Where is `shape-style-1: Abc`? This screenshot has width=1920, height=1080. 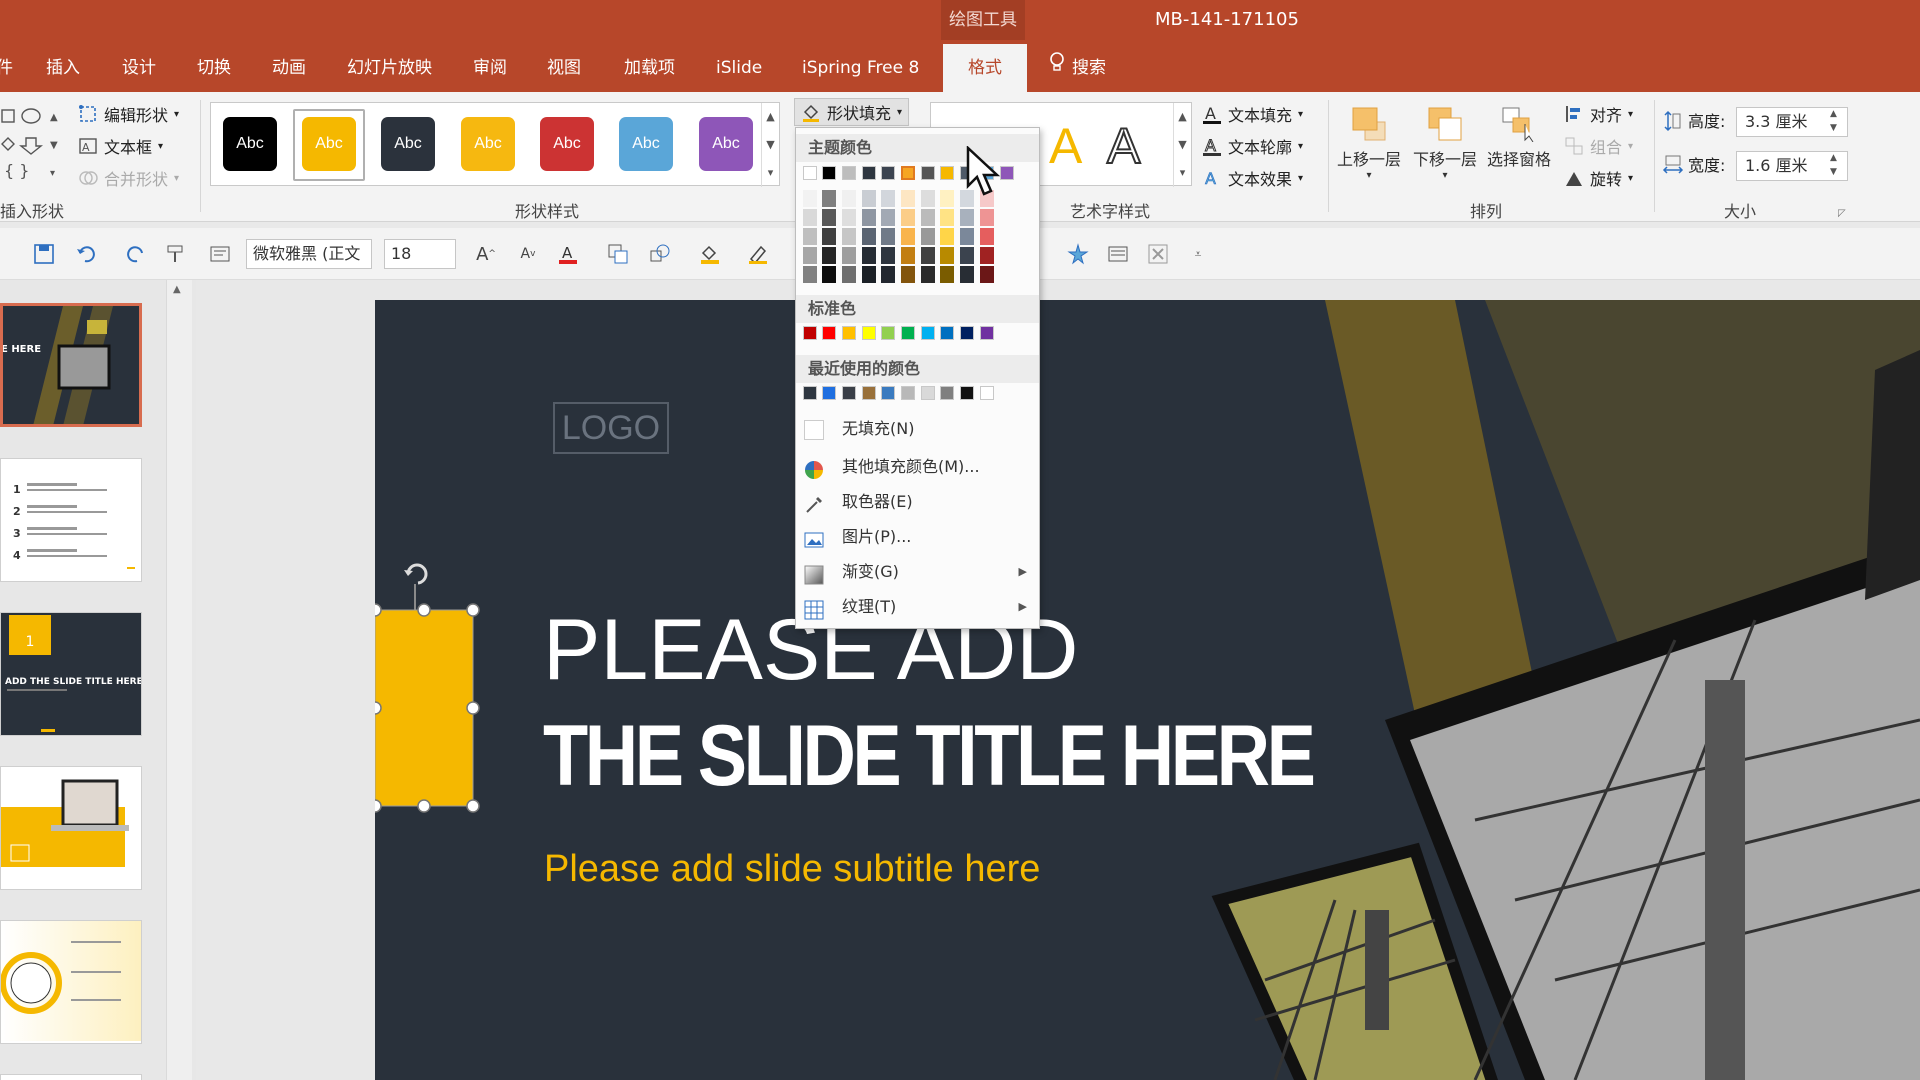 shape-style-1: Abc is located at coordinates (250, 144).